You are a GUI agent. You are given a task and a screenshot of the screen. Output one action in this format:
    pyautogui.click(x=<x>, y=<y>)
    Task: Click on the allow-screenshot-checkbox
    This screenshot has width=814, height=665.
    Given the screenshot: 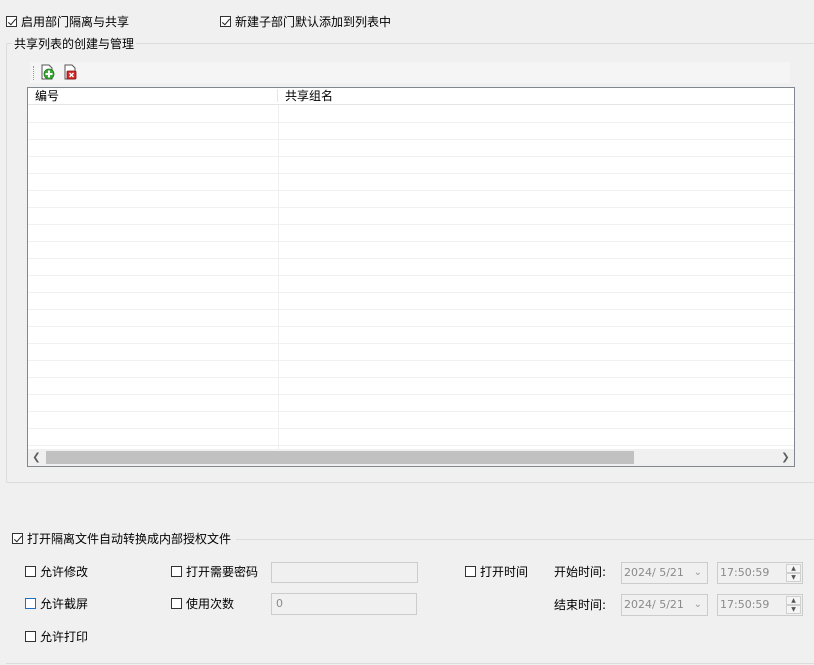 What is the action you would take?
    pyautogui.click(x=30, y=603)
    